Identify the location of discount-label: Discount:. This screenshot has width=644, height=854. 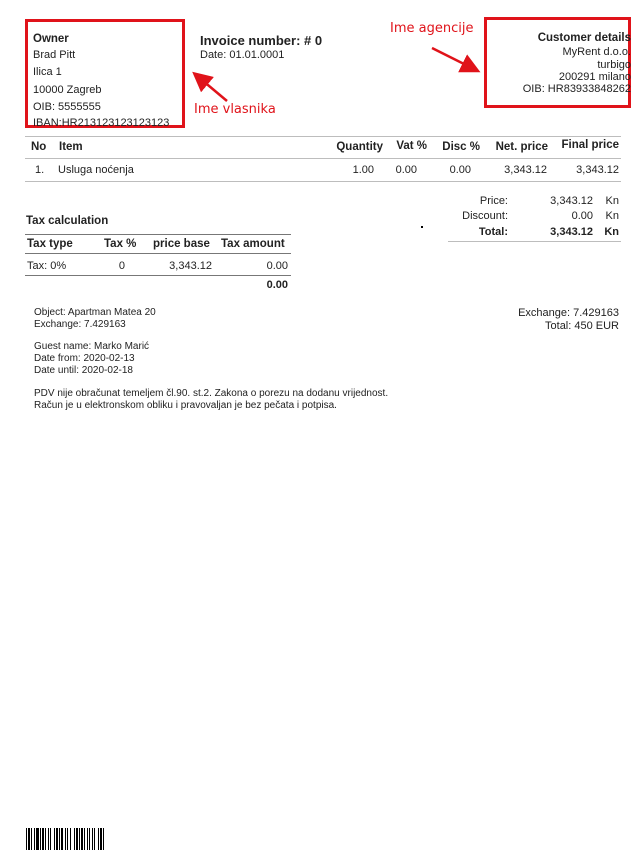
(485, 216).